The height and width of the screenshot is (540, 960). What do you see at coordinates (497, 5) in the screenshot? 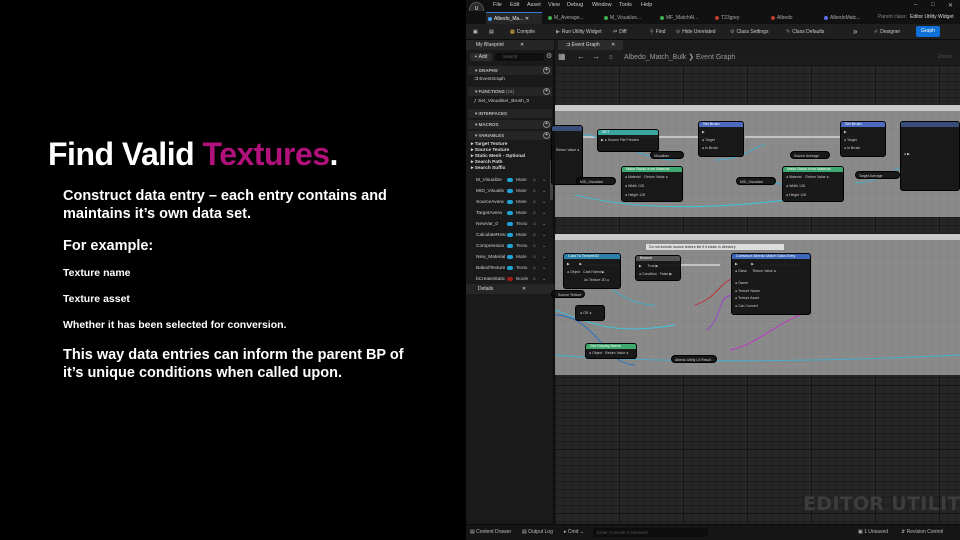
I see `menu-file: File` at bounding box center [497, 5].